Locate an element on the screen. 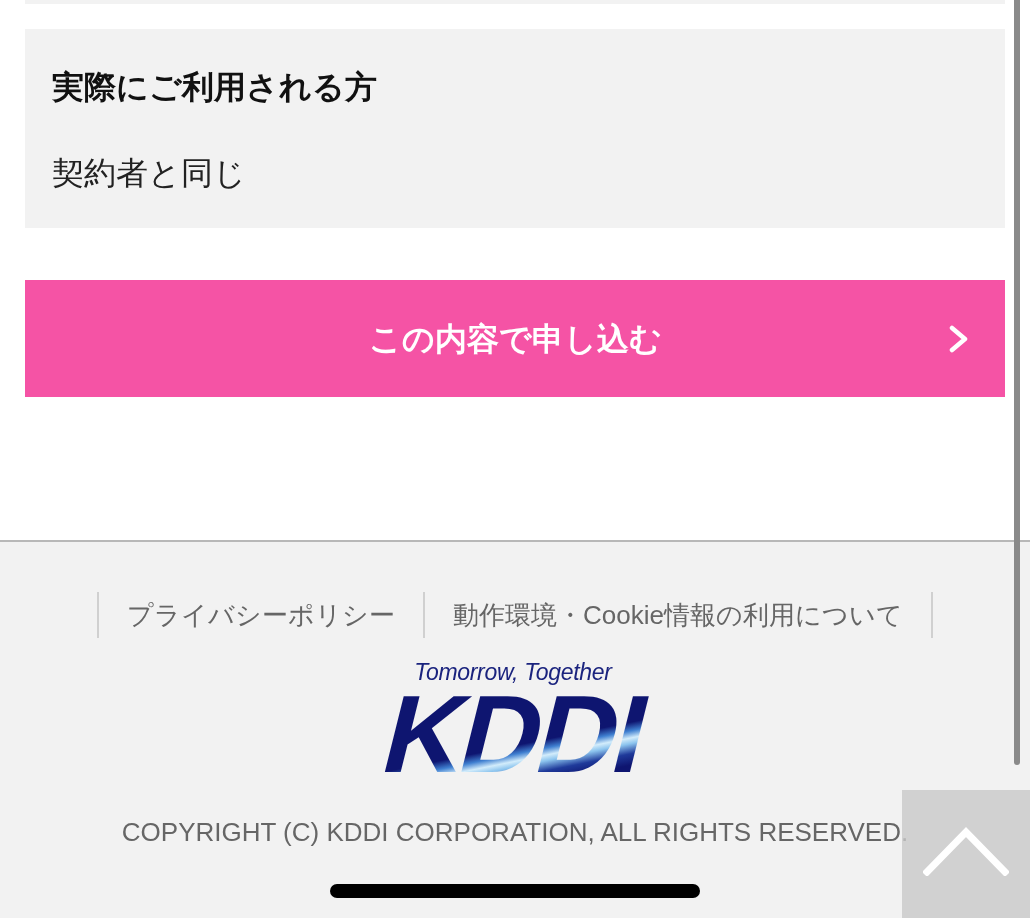  section-title: 実際にご利用される方 is located at coordinates (215, 87).